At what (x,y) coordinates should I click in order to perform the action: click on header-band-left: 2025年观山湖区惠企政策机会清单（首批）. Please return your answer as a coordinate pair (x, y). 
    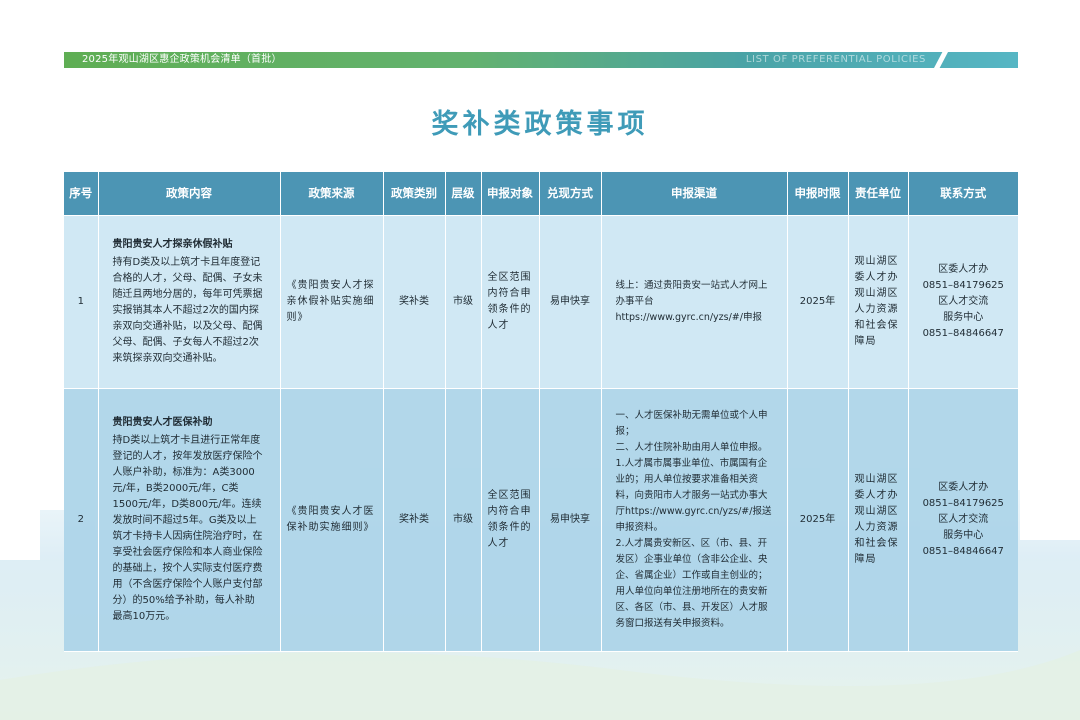
    Looking at the image, I should click on (403, 60).